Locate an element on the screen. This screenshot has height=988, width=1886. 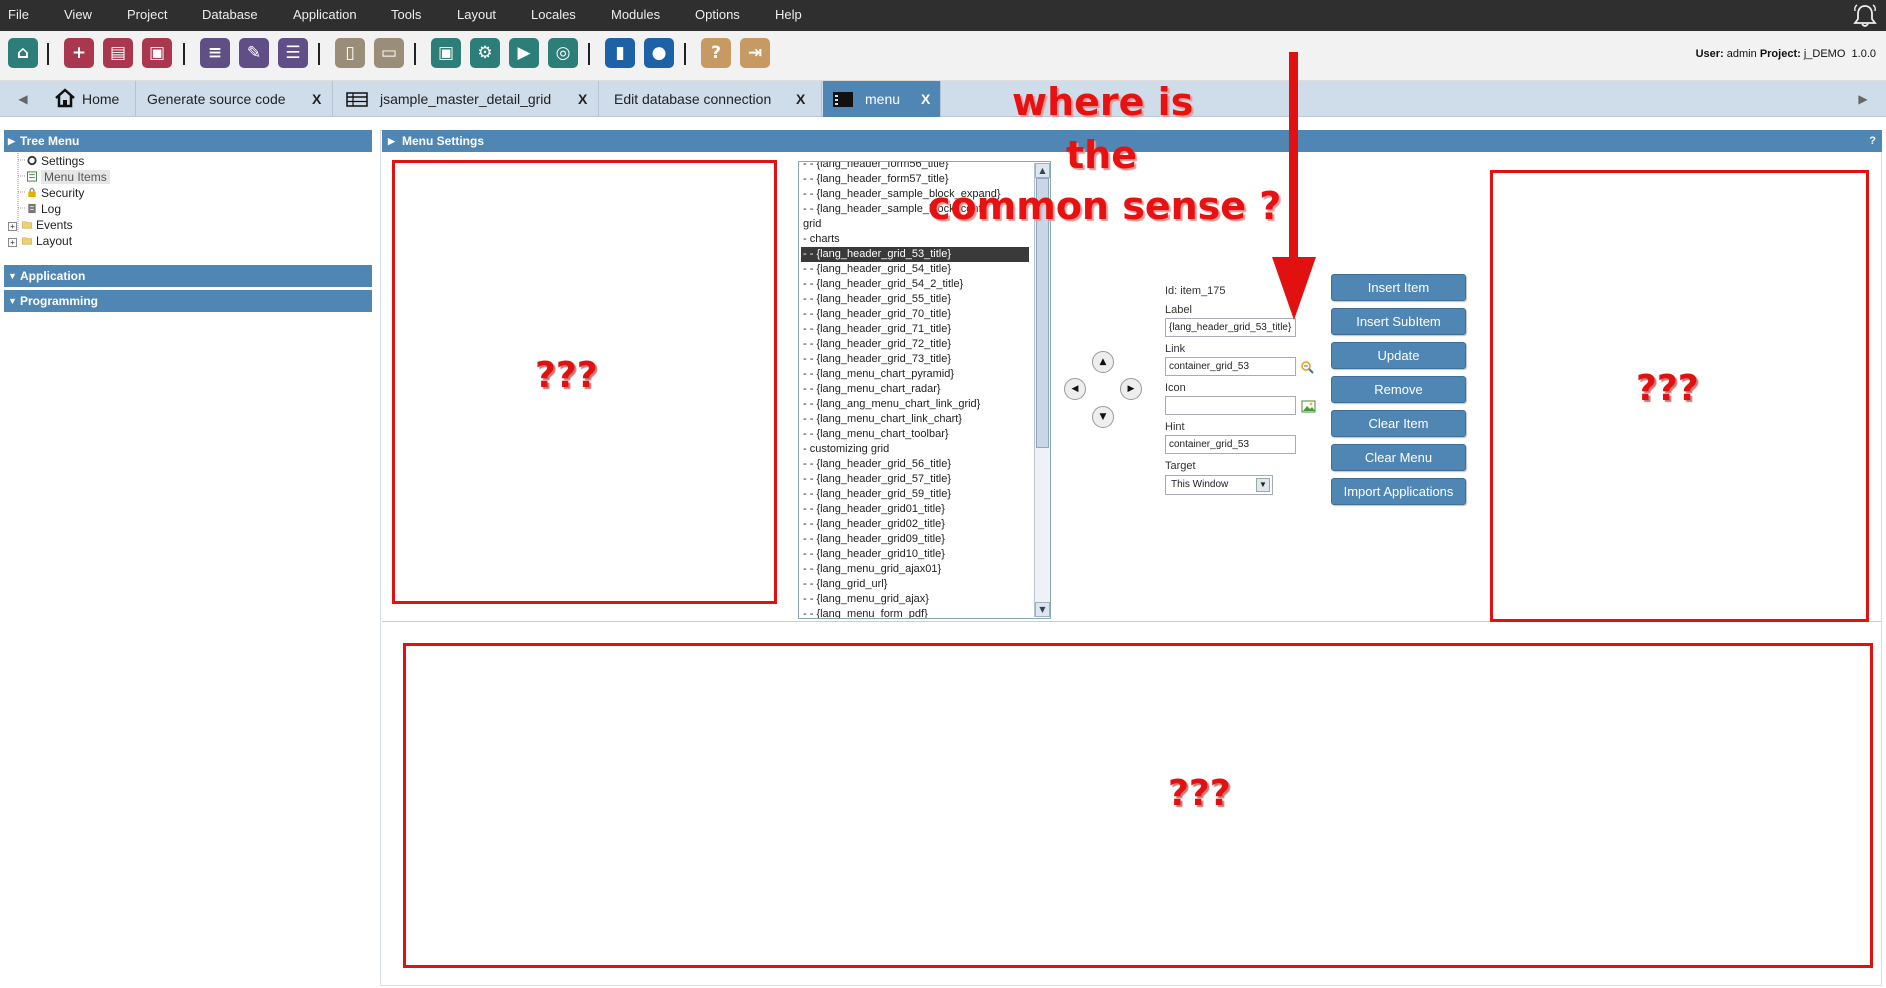
settings-icon: ⚙ is located at coordinates (485, 53).